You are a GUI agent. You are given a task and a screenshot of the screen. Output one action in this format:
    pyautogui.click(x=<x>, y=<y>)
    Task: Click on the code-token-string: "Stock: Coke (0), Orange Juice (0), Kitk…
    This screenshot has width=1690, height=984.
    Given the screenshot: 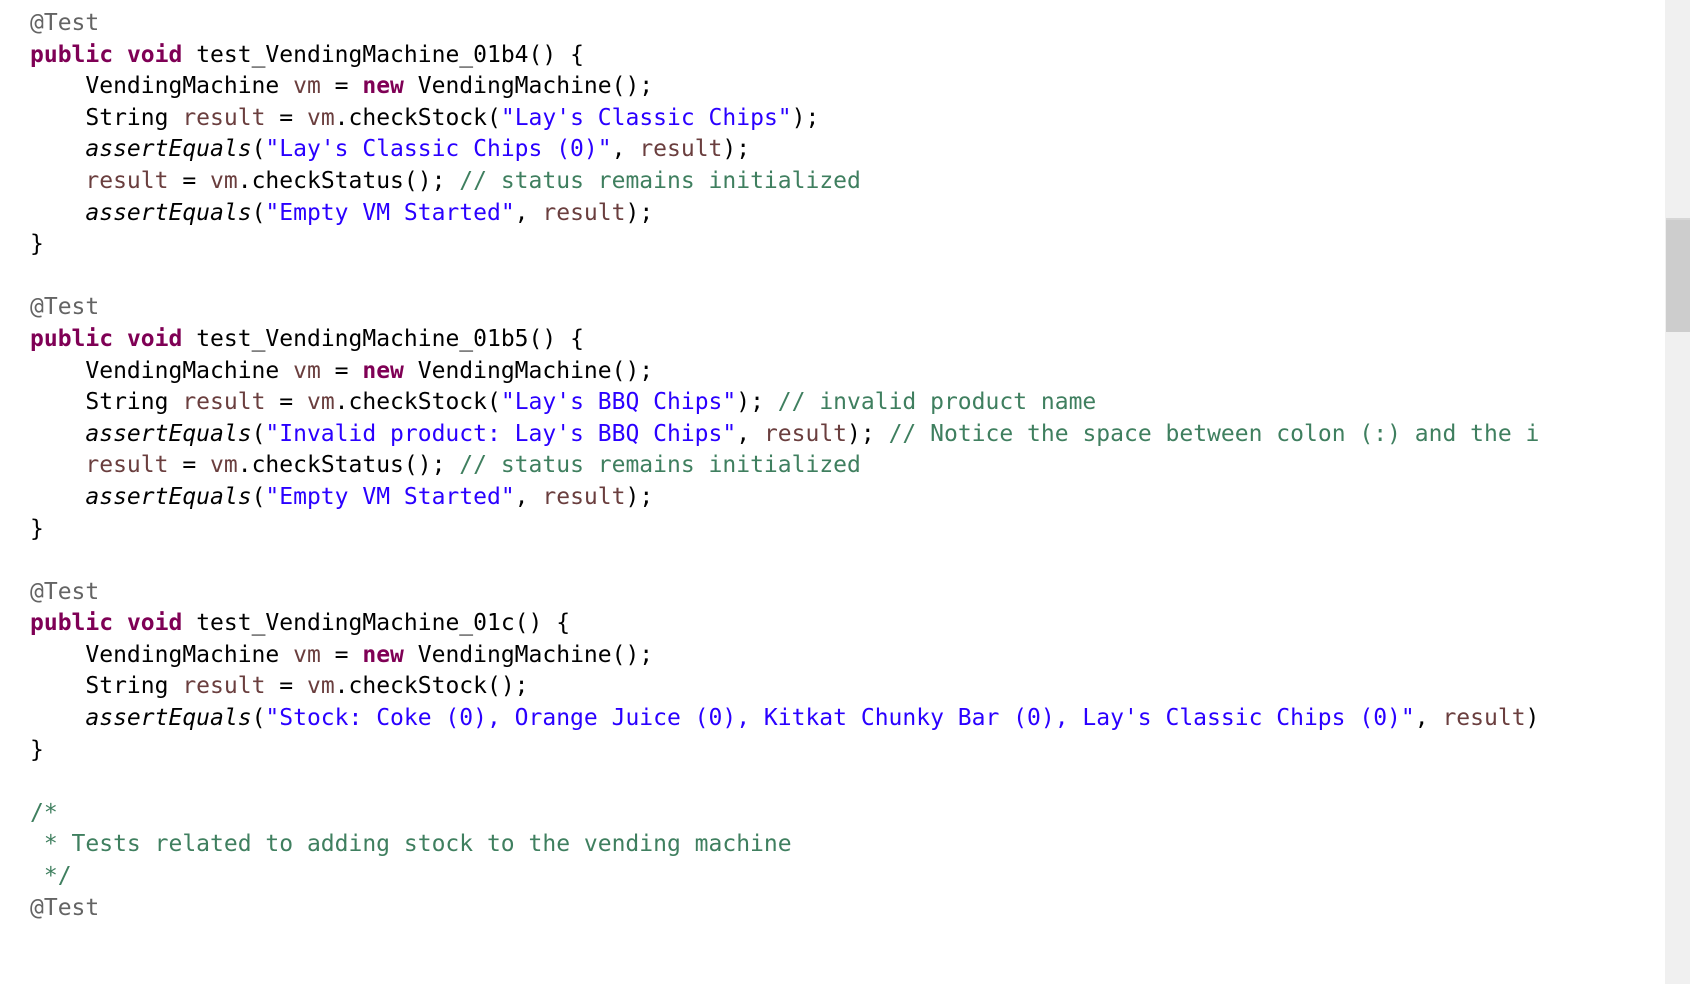 What is the action you would take?
    pyautogui.click(x=840, y=718)
    